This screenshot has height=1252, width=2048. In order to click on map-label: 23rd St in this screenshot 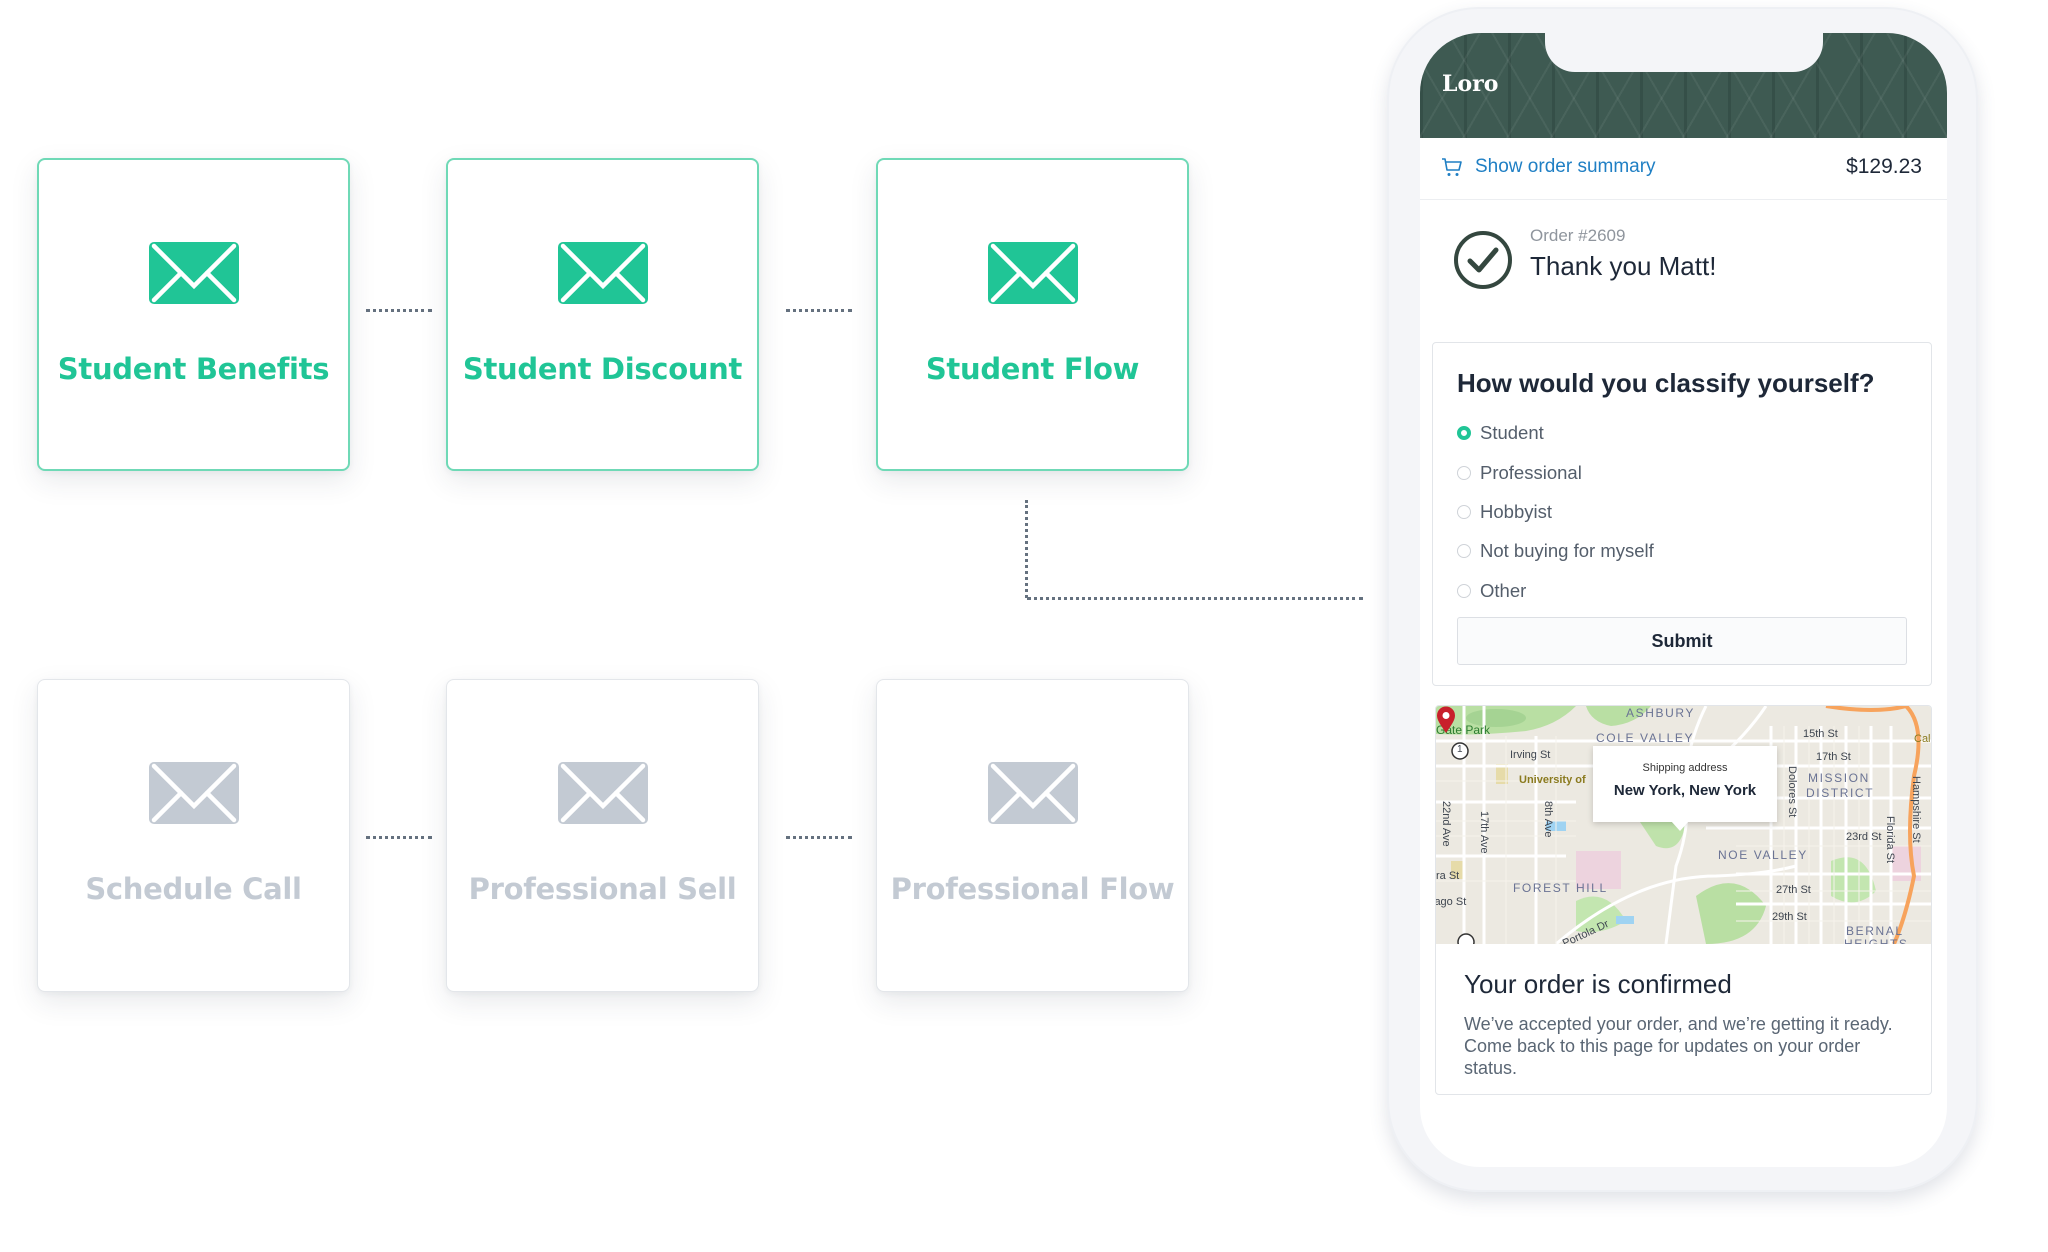, I will do `click(1864, 837)`.